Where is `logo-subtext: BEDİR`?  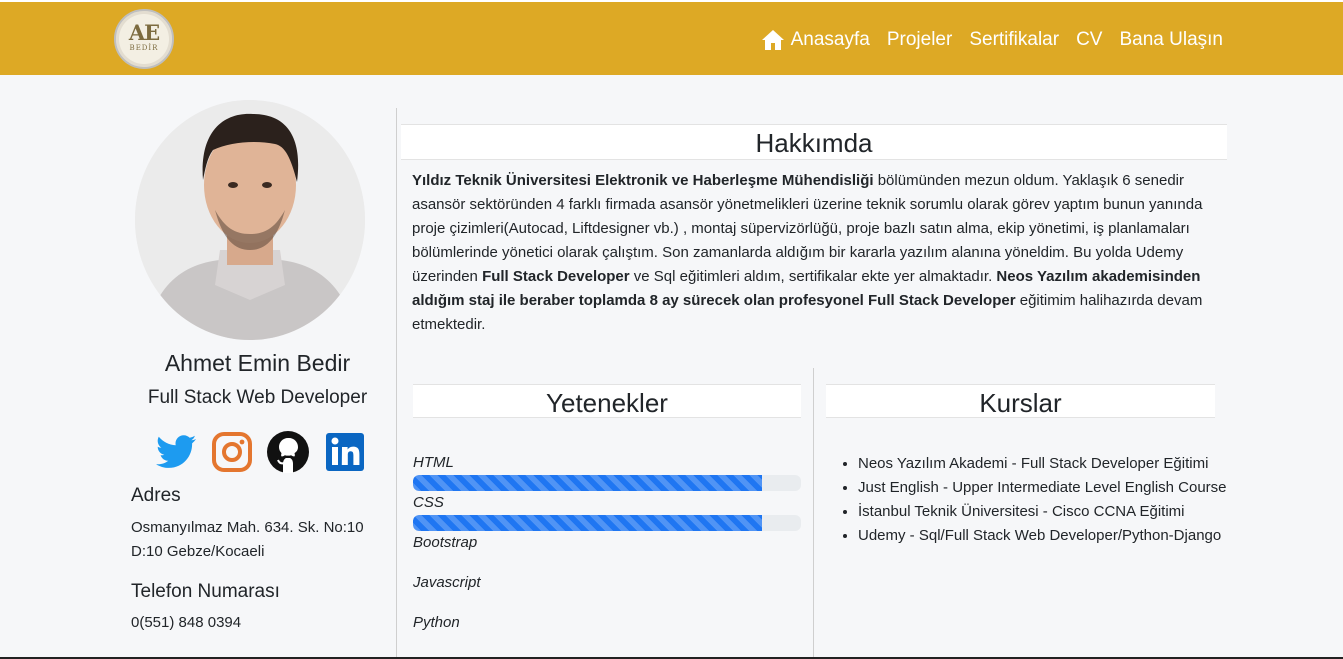 logo-subtext: BEDİR is located at coordinates (144, 48).